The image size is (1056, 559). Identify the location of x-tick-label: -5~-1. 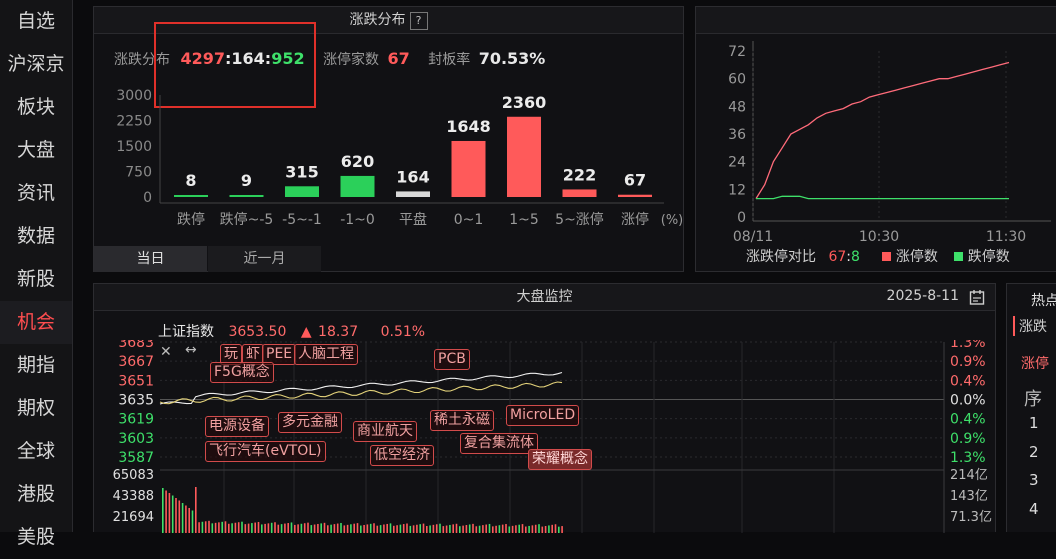
(302, 220).